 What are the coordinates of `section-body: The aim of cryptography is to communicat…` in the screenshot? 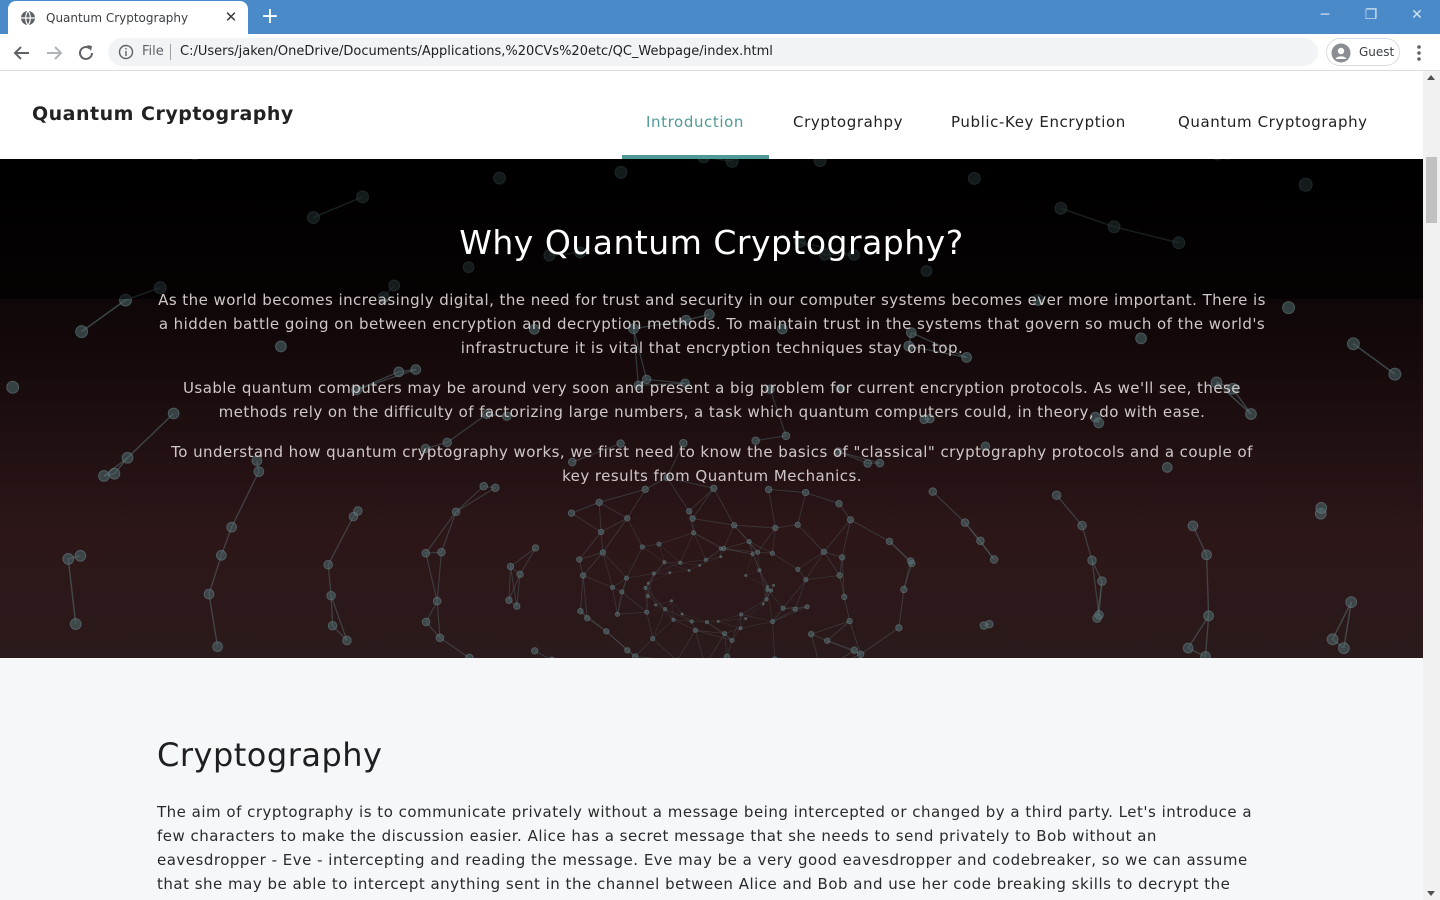 It's located at (705, 848).